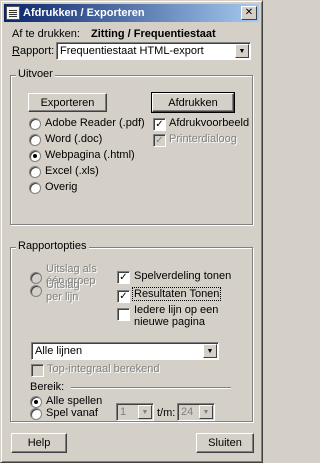  Describe the element at coordinates (74, 401) in the screenshot. I see `all-games-label: Alle spellen` at that location.